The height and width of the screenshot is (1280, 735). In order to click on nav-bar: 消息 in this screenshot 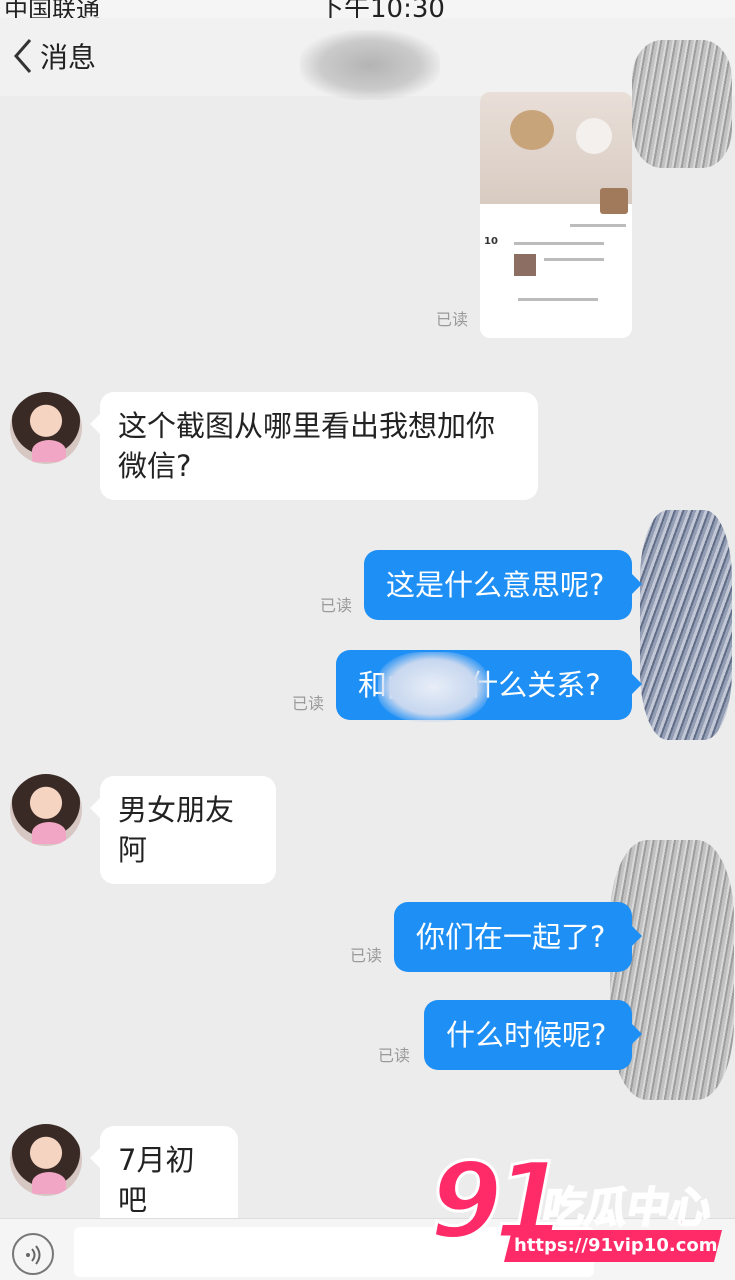, I will do `click(367, 59)`.